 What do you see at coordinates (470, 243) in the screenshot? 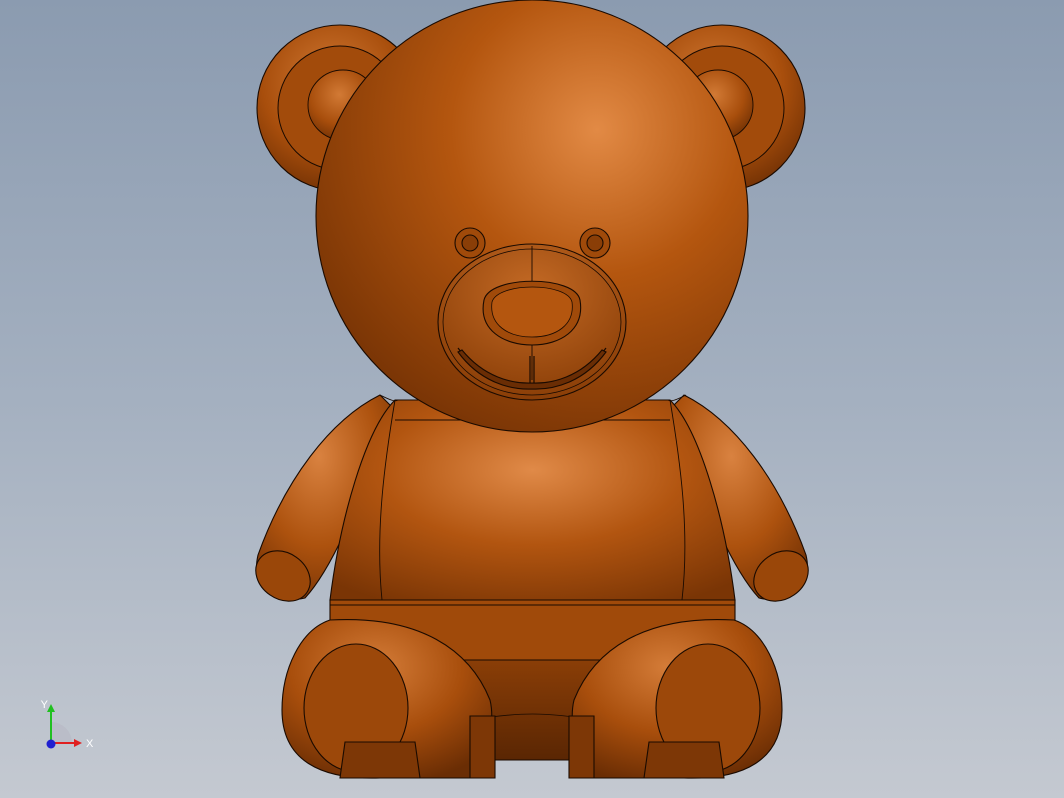
I see `left-eye` at bounding box center [470, 243].